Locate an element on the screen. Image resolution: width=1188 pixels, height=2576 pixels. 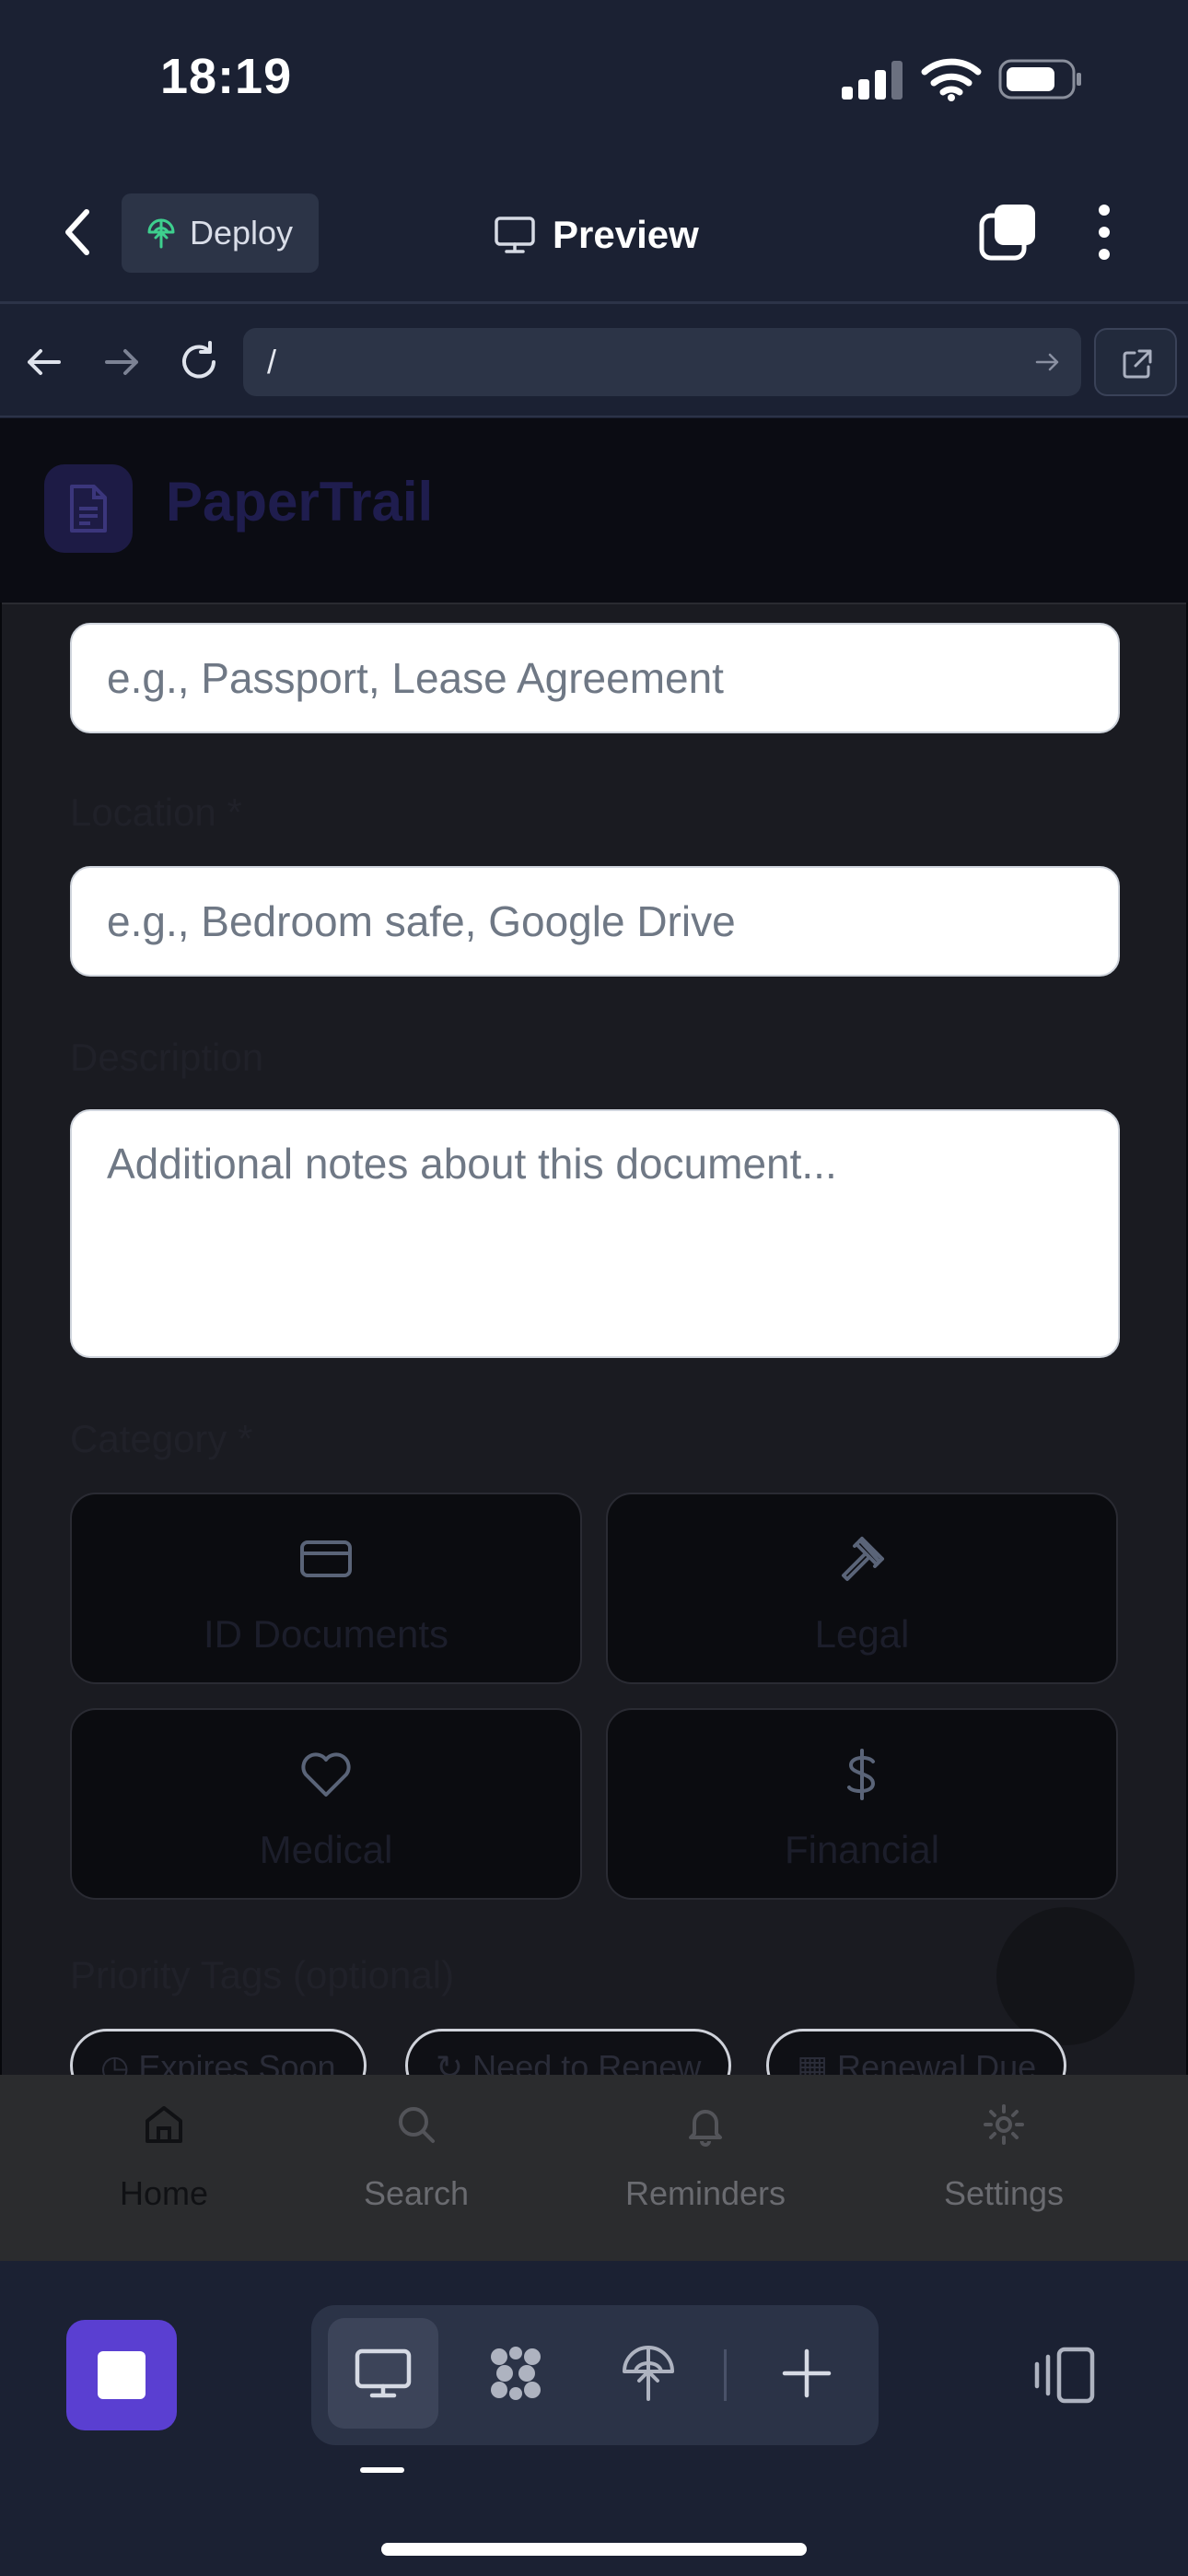
category-label: Category * is located at coordinates (161, 1438).